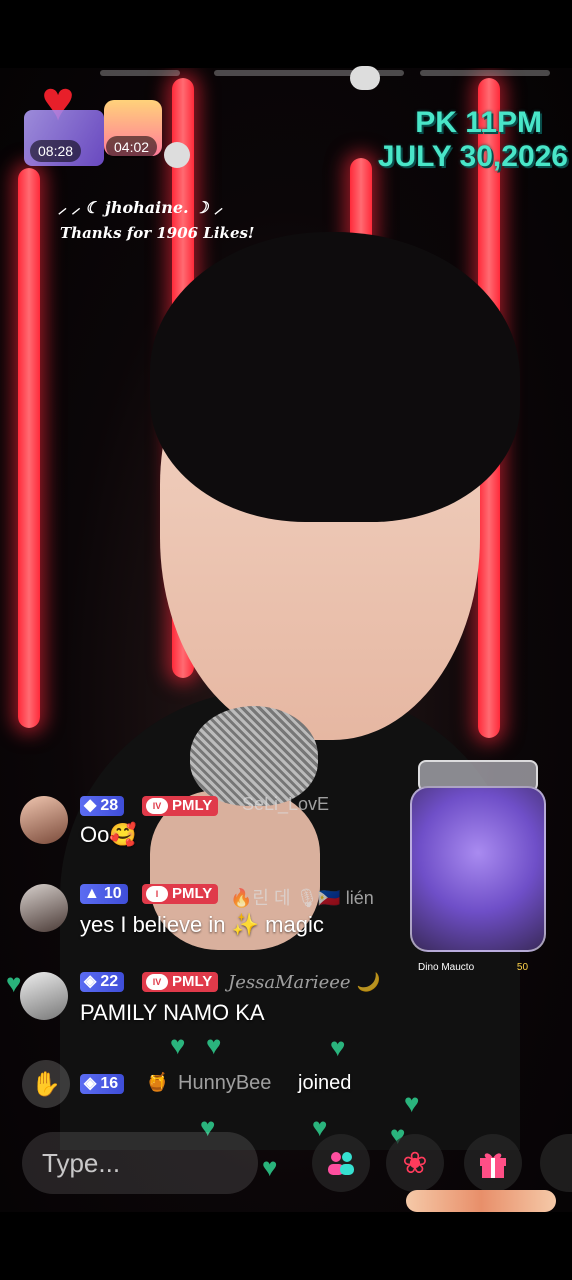 Image resolution: width=572 pixels, height=1280 pixels. I want to click on chat-username: JessaMarieee 🌙, so click(303, 982).